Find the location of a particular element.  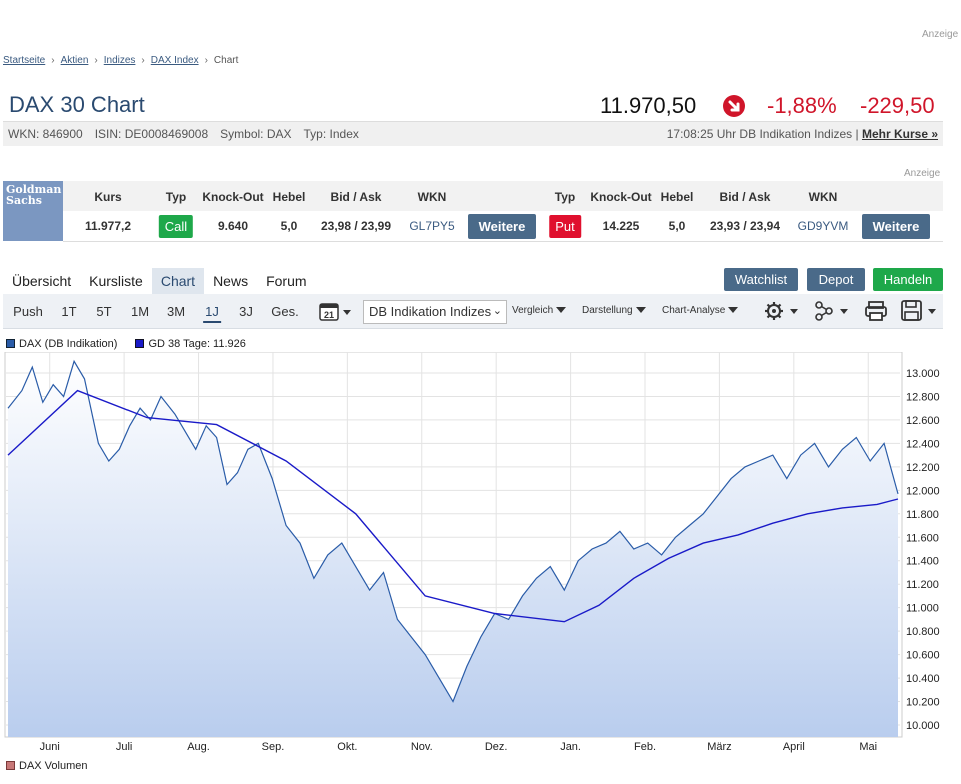

header-kurs: Kurs is located at coordinates (108, 197).